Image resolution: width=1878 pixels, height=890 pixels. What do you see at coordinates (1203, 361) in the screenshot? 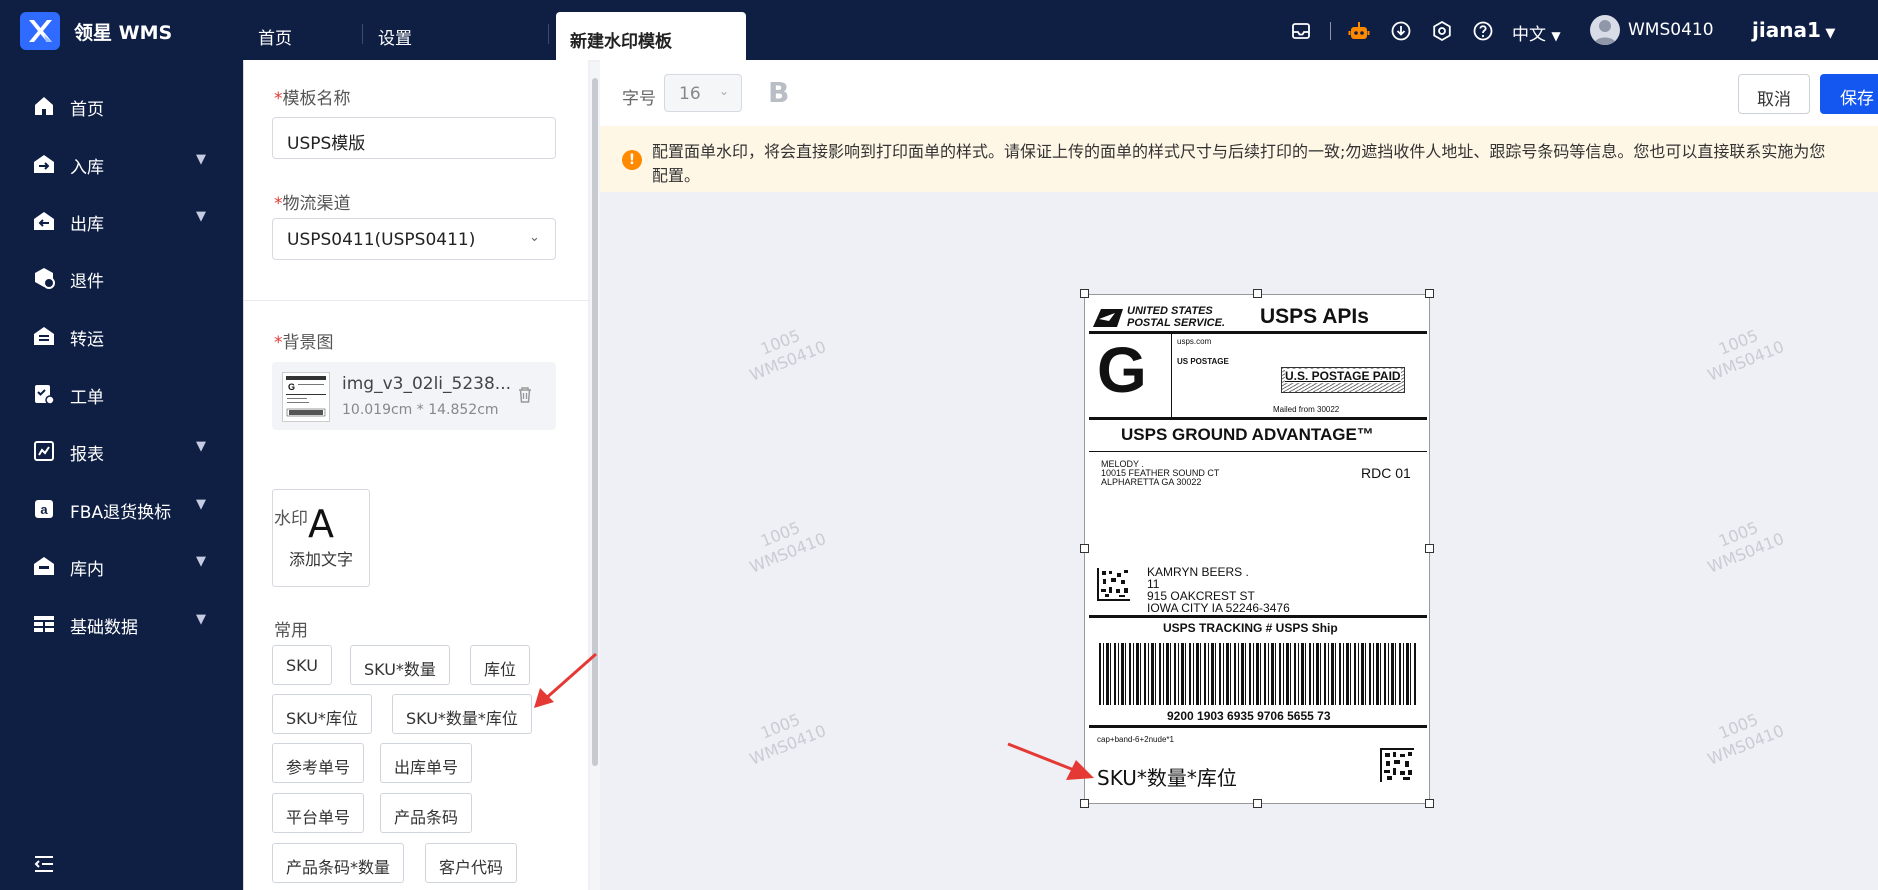
I see `us-postage-text: US POSTAGE` at bounding box center [1203, 361].